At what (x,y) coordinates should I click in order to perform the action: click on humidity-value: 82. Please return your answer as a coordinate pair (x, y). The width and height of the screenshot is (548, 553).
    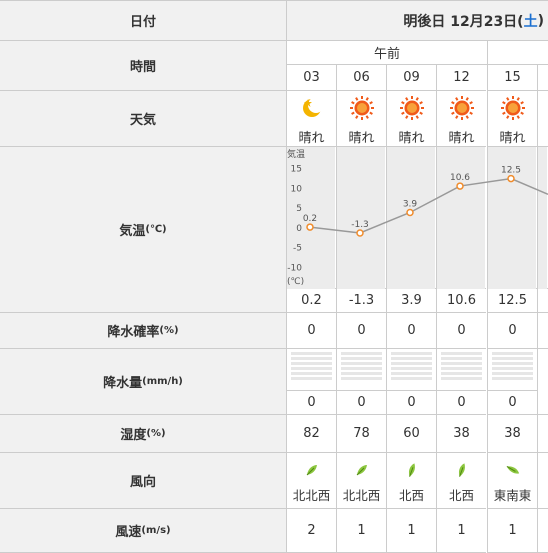
    Looking at the image, I should click on (311, 434).